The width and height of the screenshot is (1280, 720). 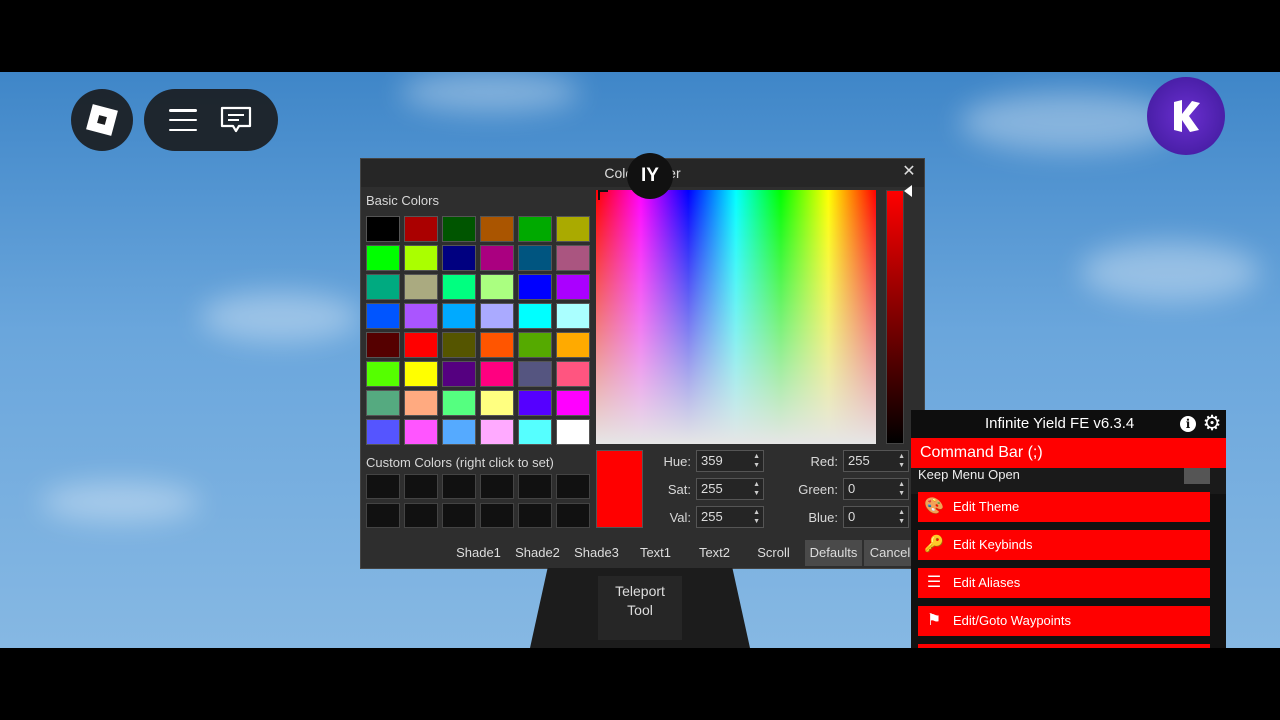 I want to click on k-logo-badge, so click(x=1186, y=116).